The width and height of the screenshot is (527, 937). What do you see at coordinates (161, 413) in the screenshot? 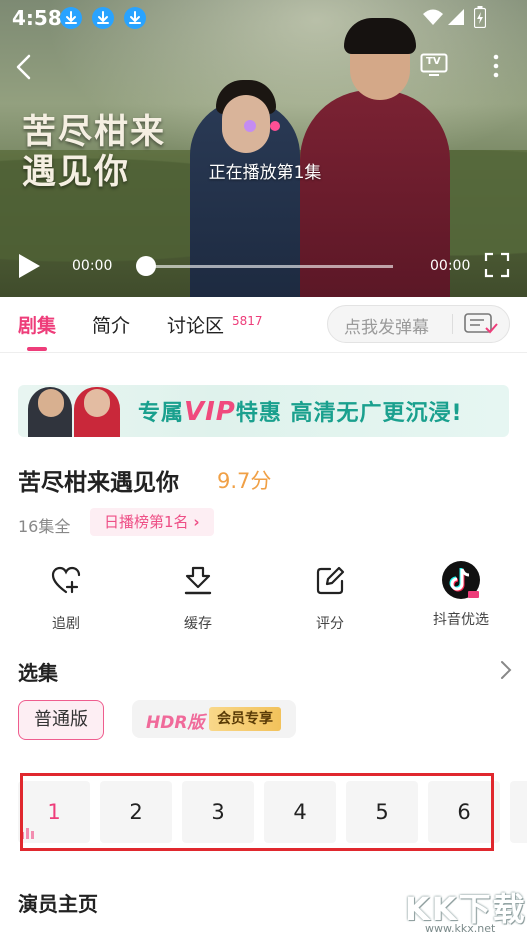
I see `banner-prefix: 专属` at bounding box center [161, 413].